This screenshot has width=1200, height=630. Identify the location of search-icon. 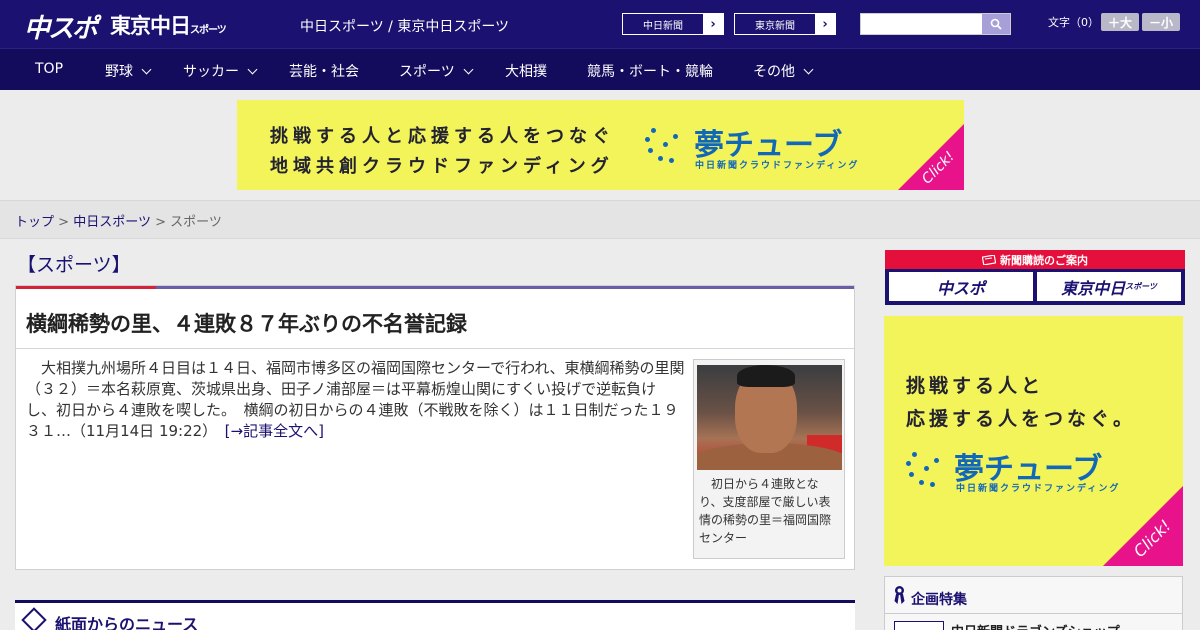
(996, 24).